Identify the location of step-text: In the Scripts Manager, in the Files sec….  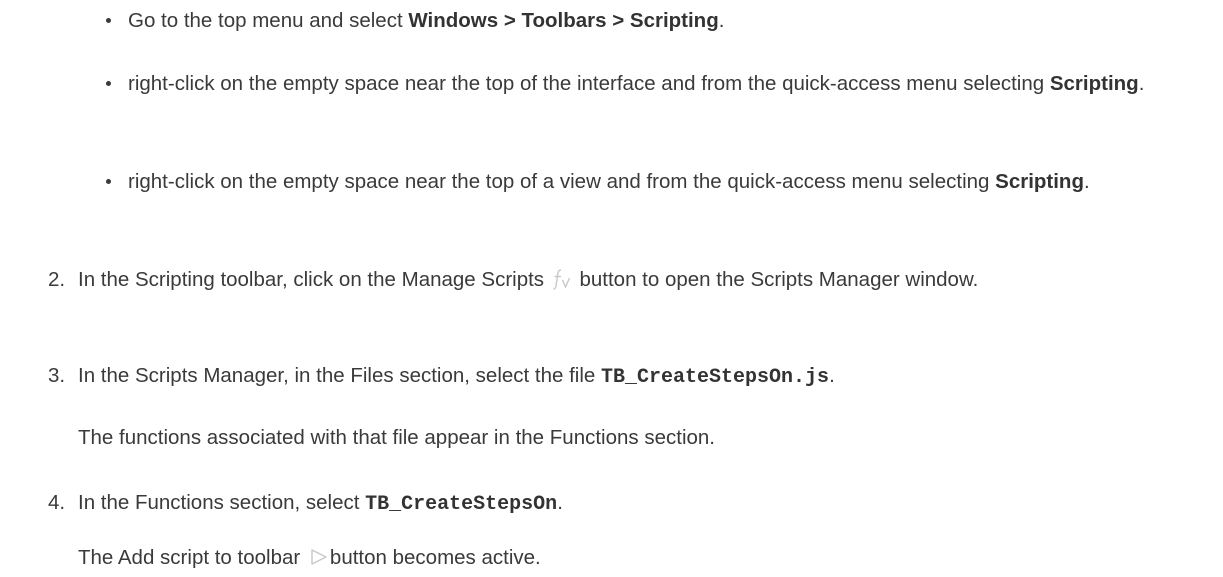
(340, 375).